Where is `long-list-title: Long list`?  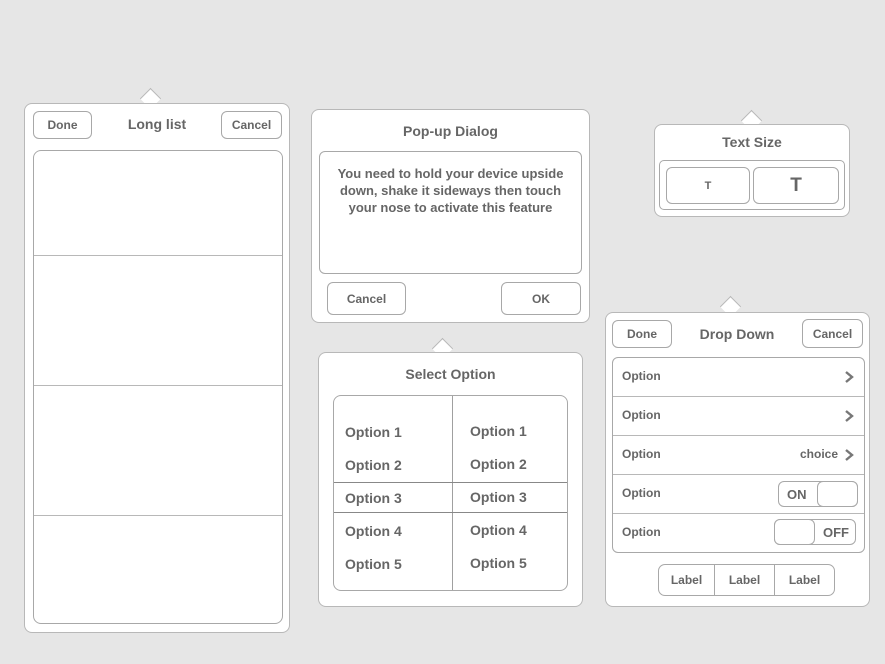 long-list-title: Long list is located at coordinates (157, 124).